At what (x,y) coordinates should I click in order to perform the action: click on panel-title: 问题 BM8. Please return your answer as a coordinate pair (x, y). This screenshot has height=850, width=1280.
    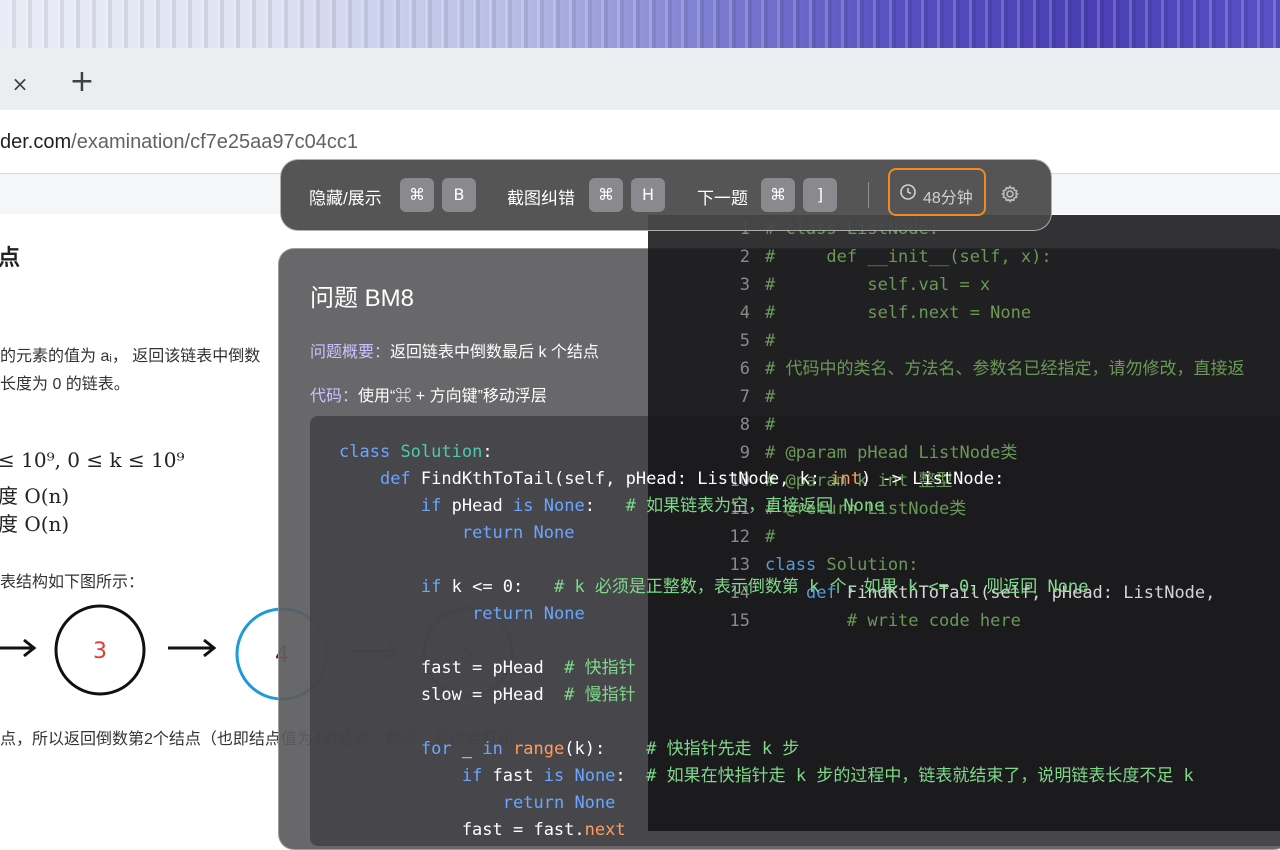
    Looking at the image, I should click on (362, 298).